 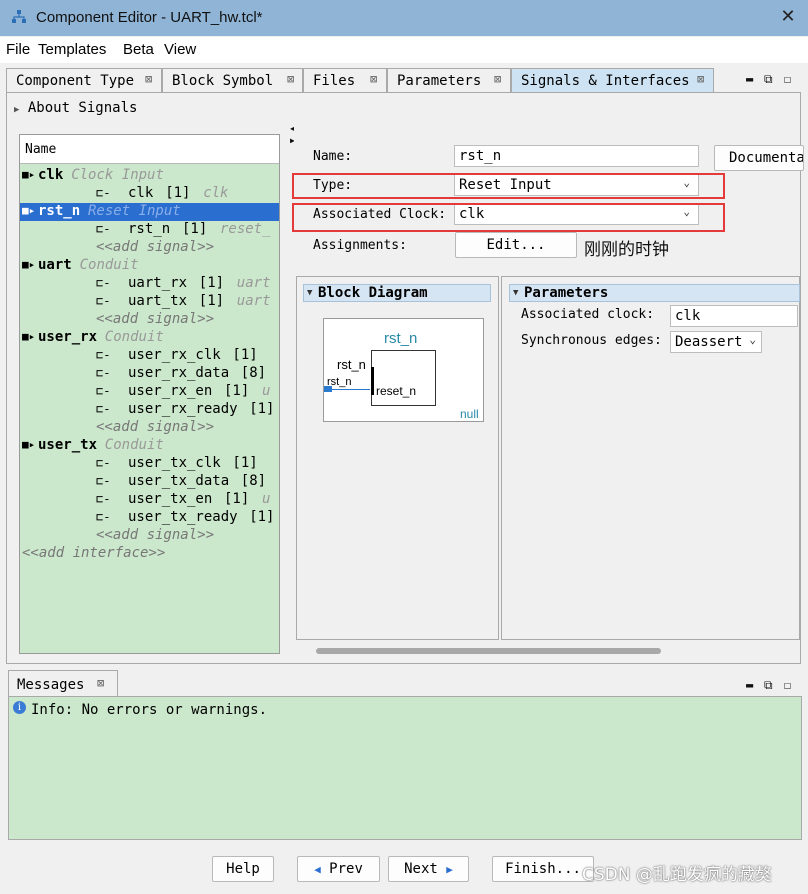 What do you see at coordinates (591, 340) in the screenshot?
I see `sync-edges-label: Synchronous edges:` at bounding box center [591, 340].